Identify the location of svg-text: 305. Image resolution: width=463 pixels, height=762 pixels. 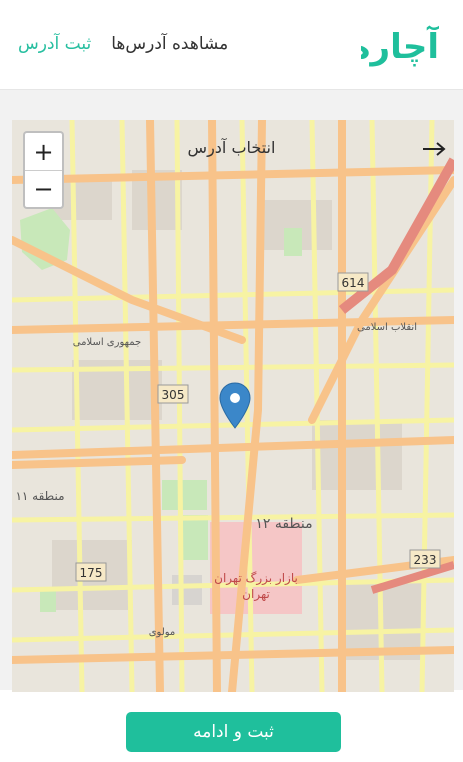
(173, 395).